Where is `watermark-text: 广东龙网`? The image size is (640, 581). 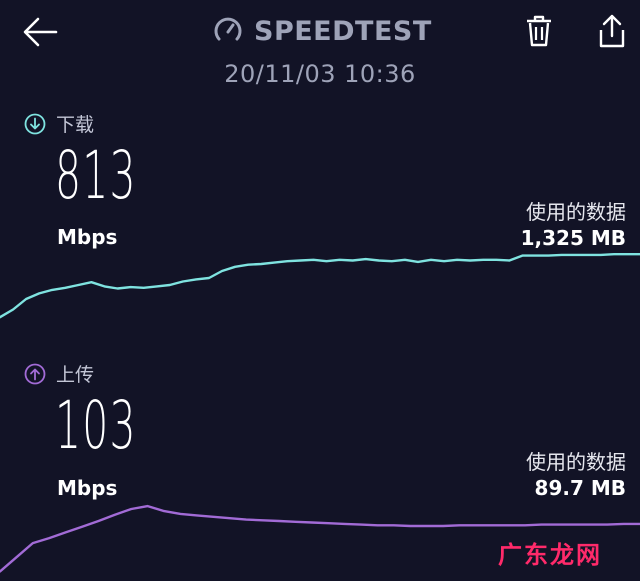
watermark-text: 广东龙网 is located at coordinates (550, 555).